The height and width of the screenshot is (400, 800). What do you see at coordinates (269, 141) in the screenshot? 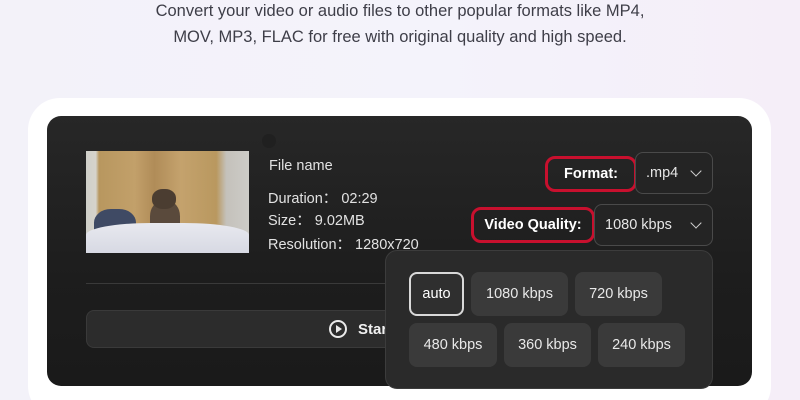
I see `decorative-dot` at bounding box center [269, 141].